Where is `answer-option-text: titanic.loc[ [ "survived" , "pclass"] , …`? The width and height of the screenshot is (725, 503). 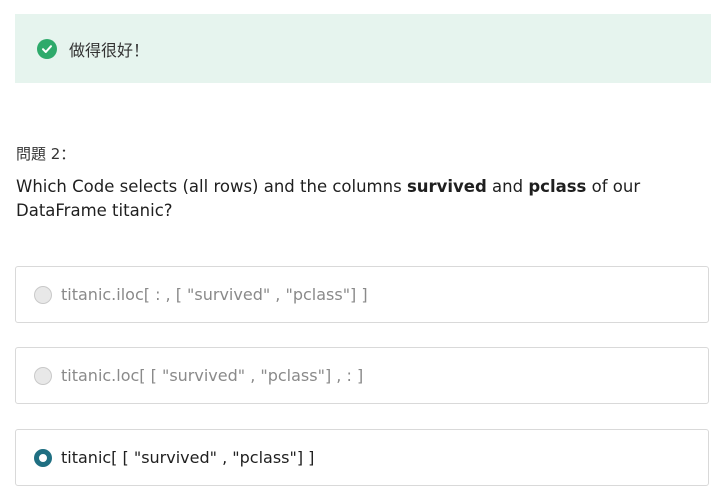 answer-option-text: titanic.loc[ [ "survived" , "pclass"] , … is located at coordinates (212, 375).